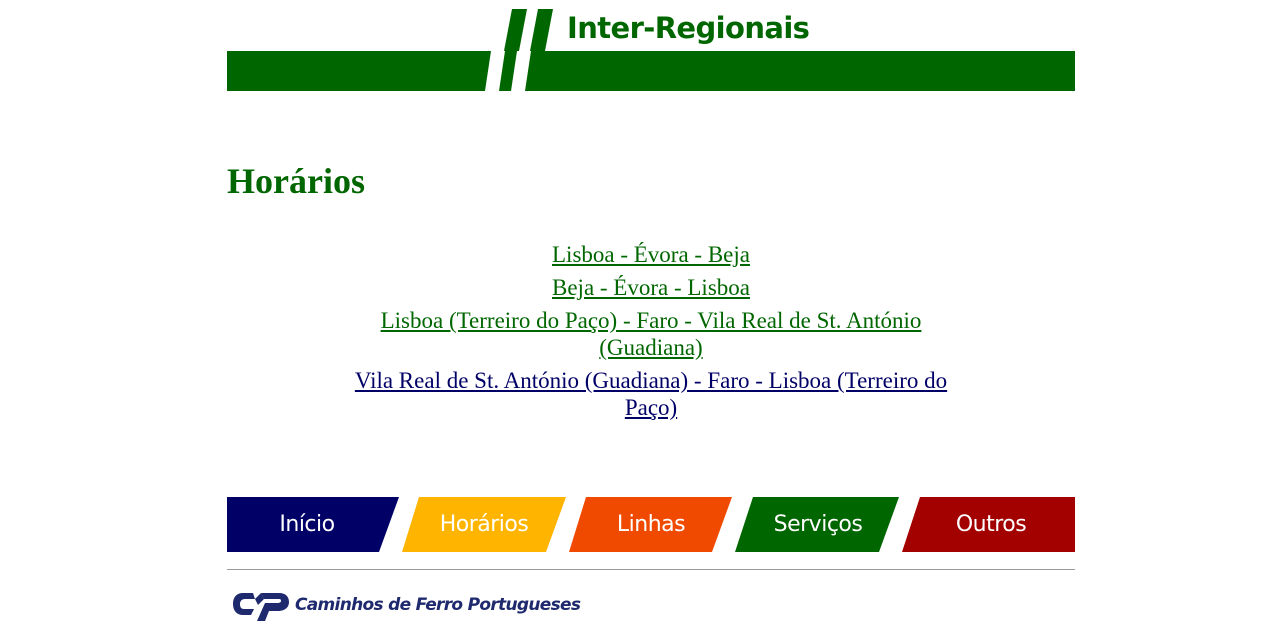 The width and height of the screenshot is (1284, 641). Describe the element at coordinates (438, 605) in the screenshot. I see `cp-logo-text: Caminhos de Ferro Portugueses` at that location.